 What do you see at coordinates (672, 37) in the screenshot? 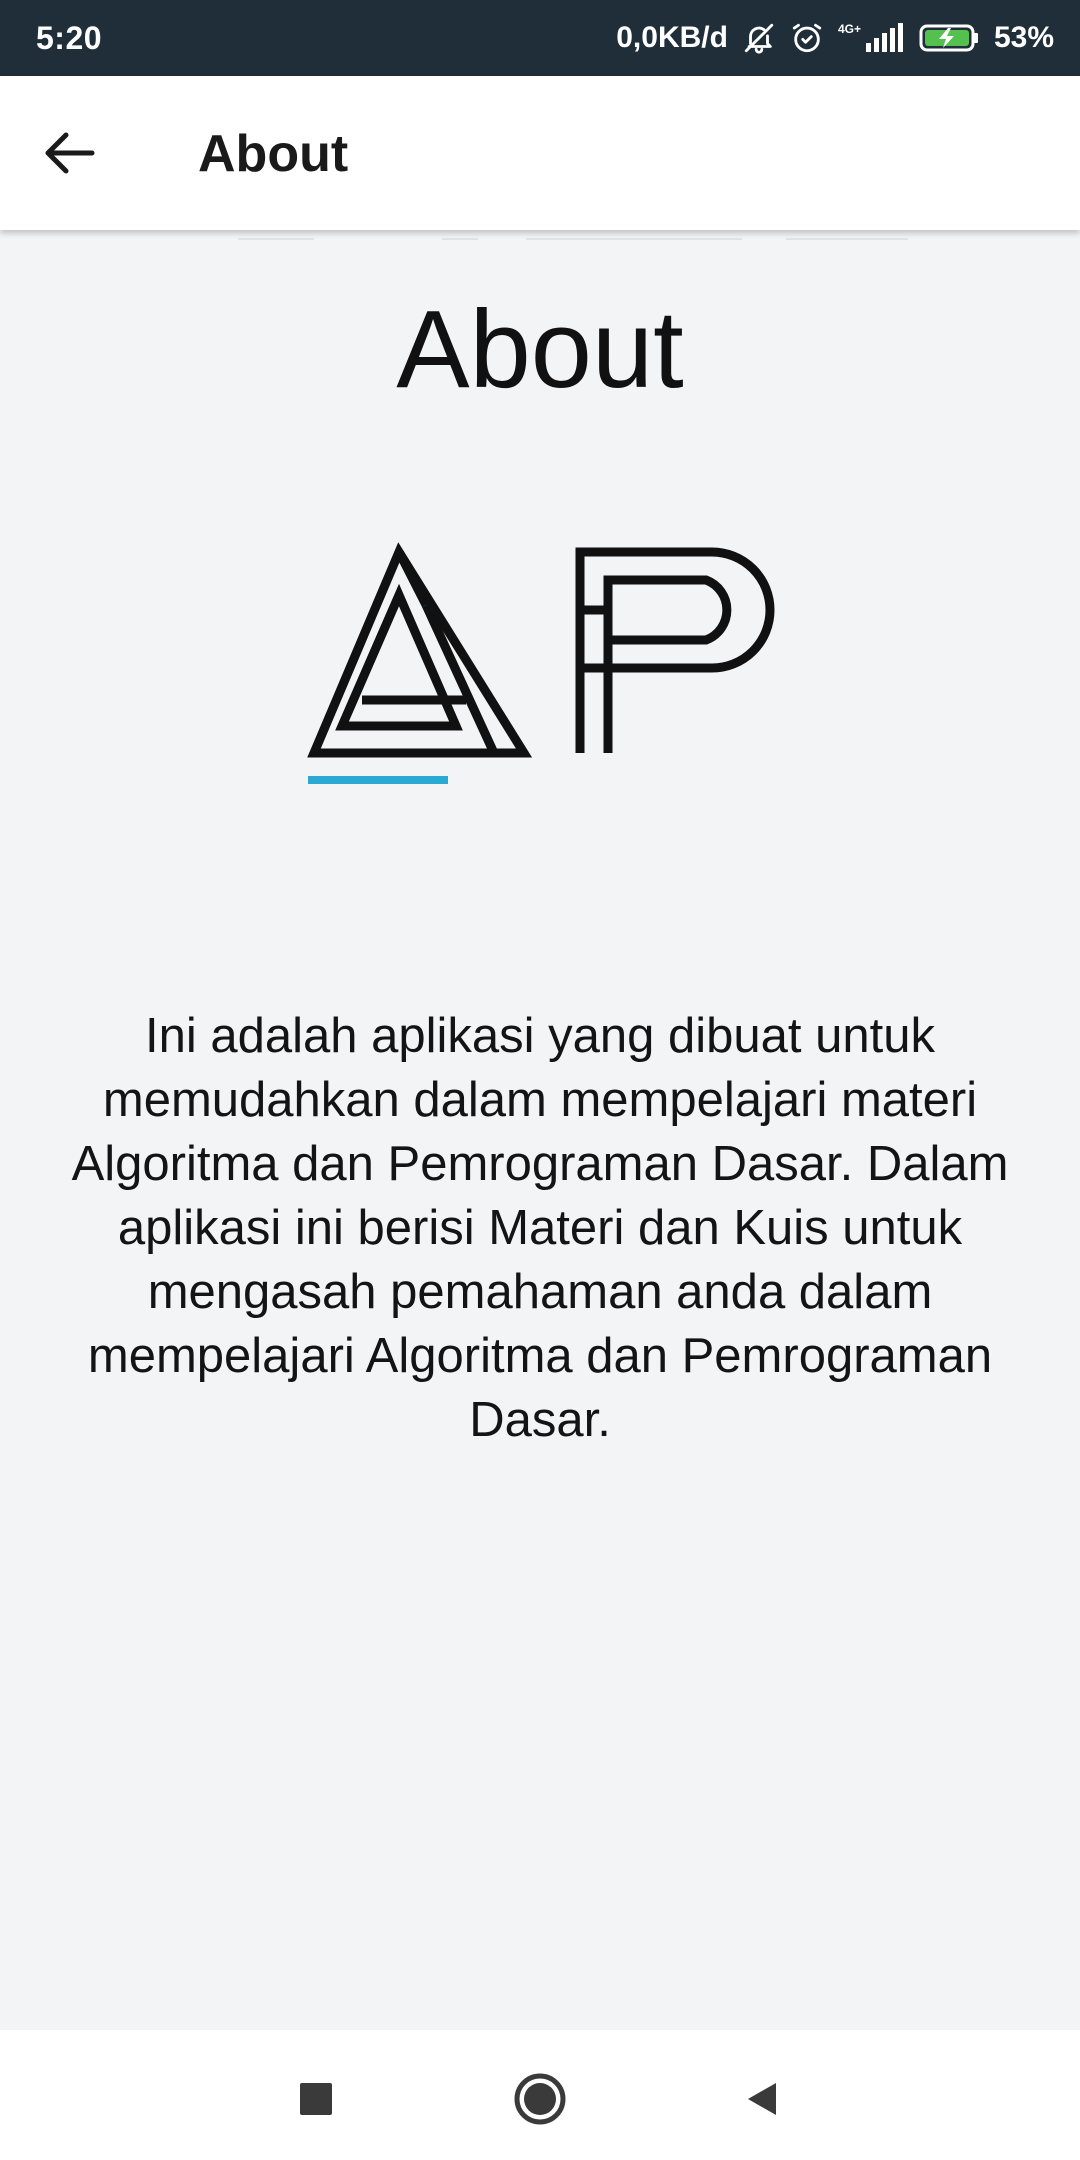
I see `network-speed: 0,0KB/d` at bounding box center [672, 37].